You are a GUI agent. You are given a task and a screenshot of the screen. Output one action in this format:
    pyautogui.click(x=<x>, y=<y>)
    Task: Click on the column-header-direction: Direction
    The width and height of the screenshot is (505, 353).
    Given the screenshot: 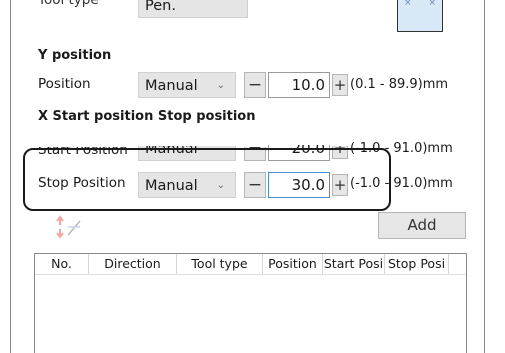 What is the action you would take?
    pyautogui.click(x=133, y=264)
    